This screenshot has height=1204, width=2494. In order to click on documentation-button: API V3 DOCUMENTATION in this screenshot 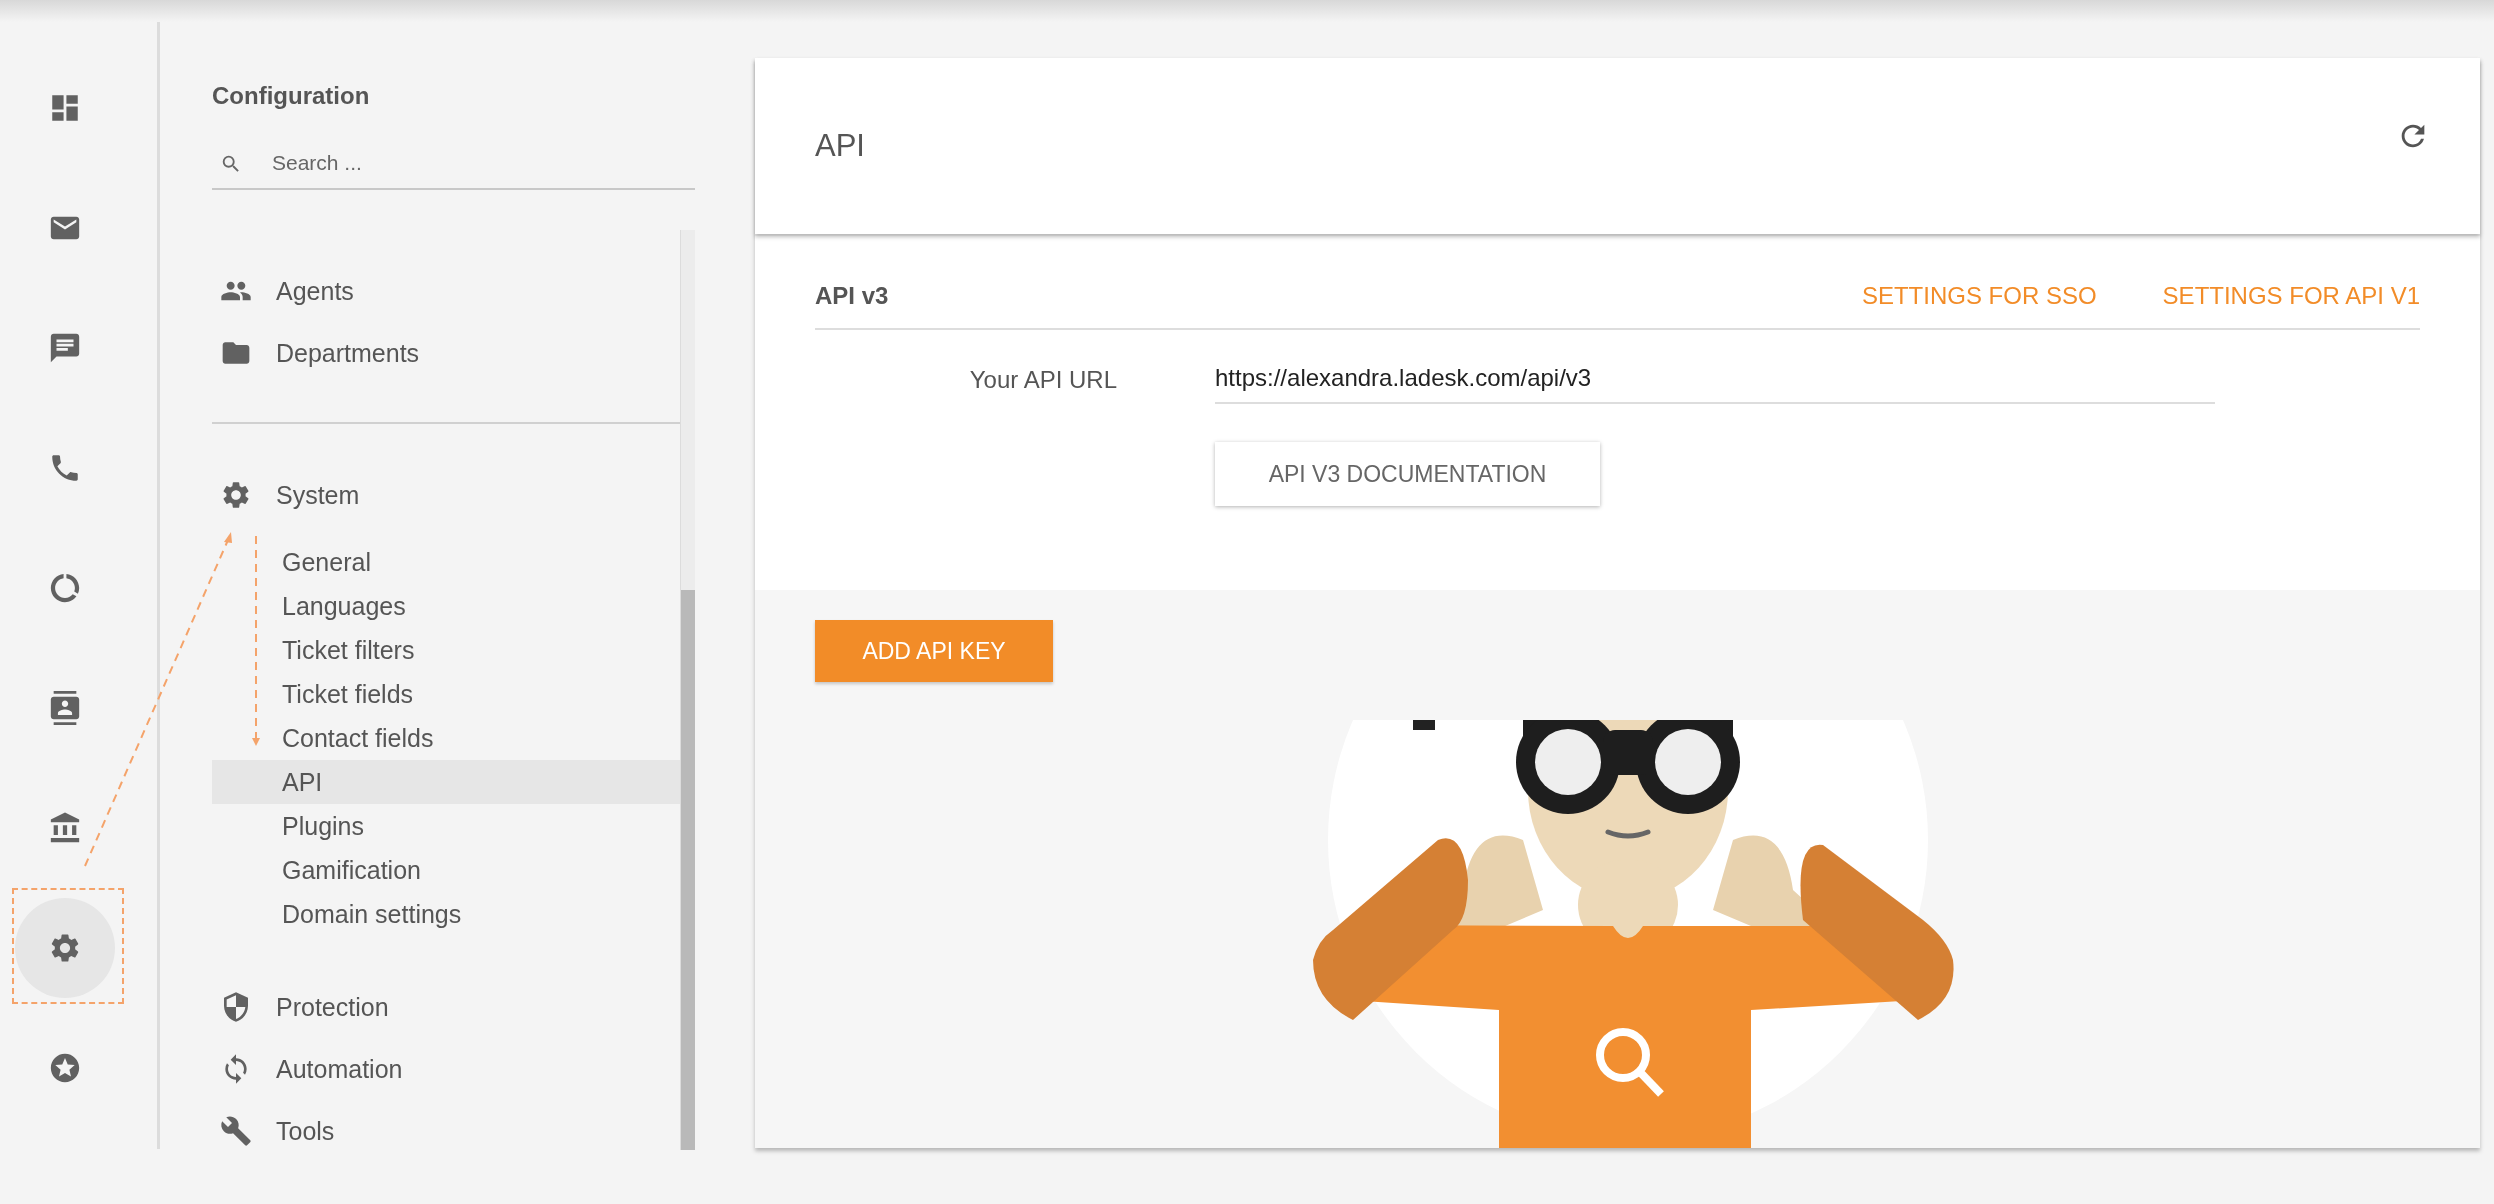, I will do `click(1407, 474)`.